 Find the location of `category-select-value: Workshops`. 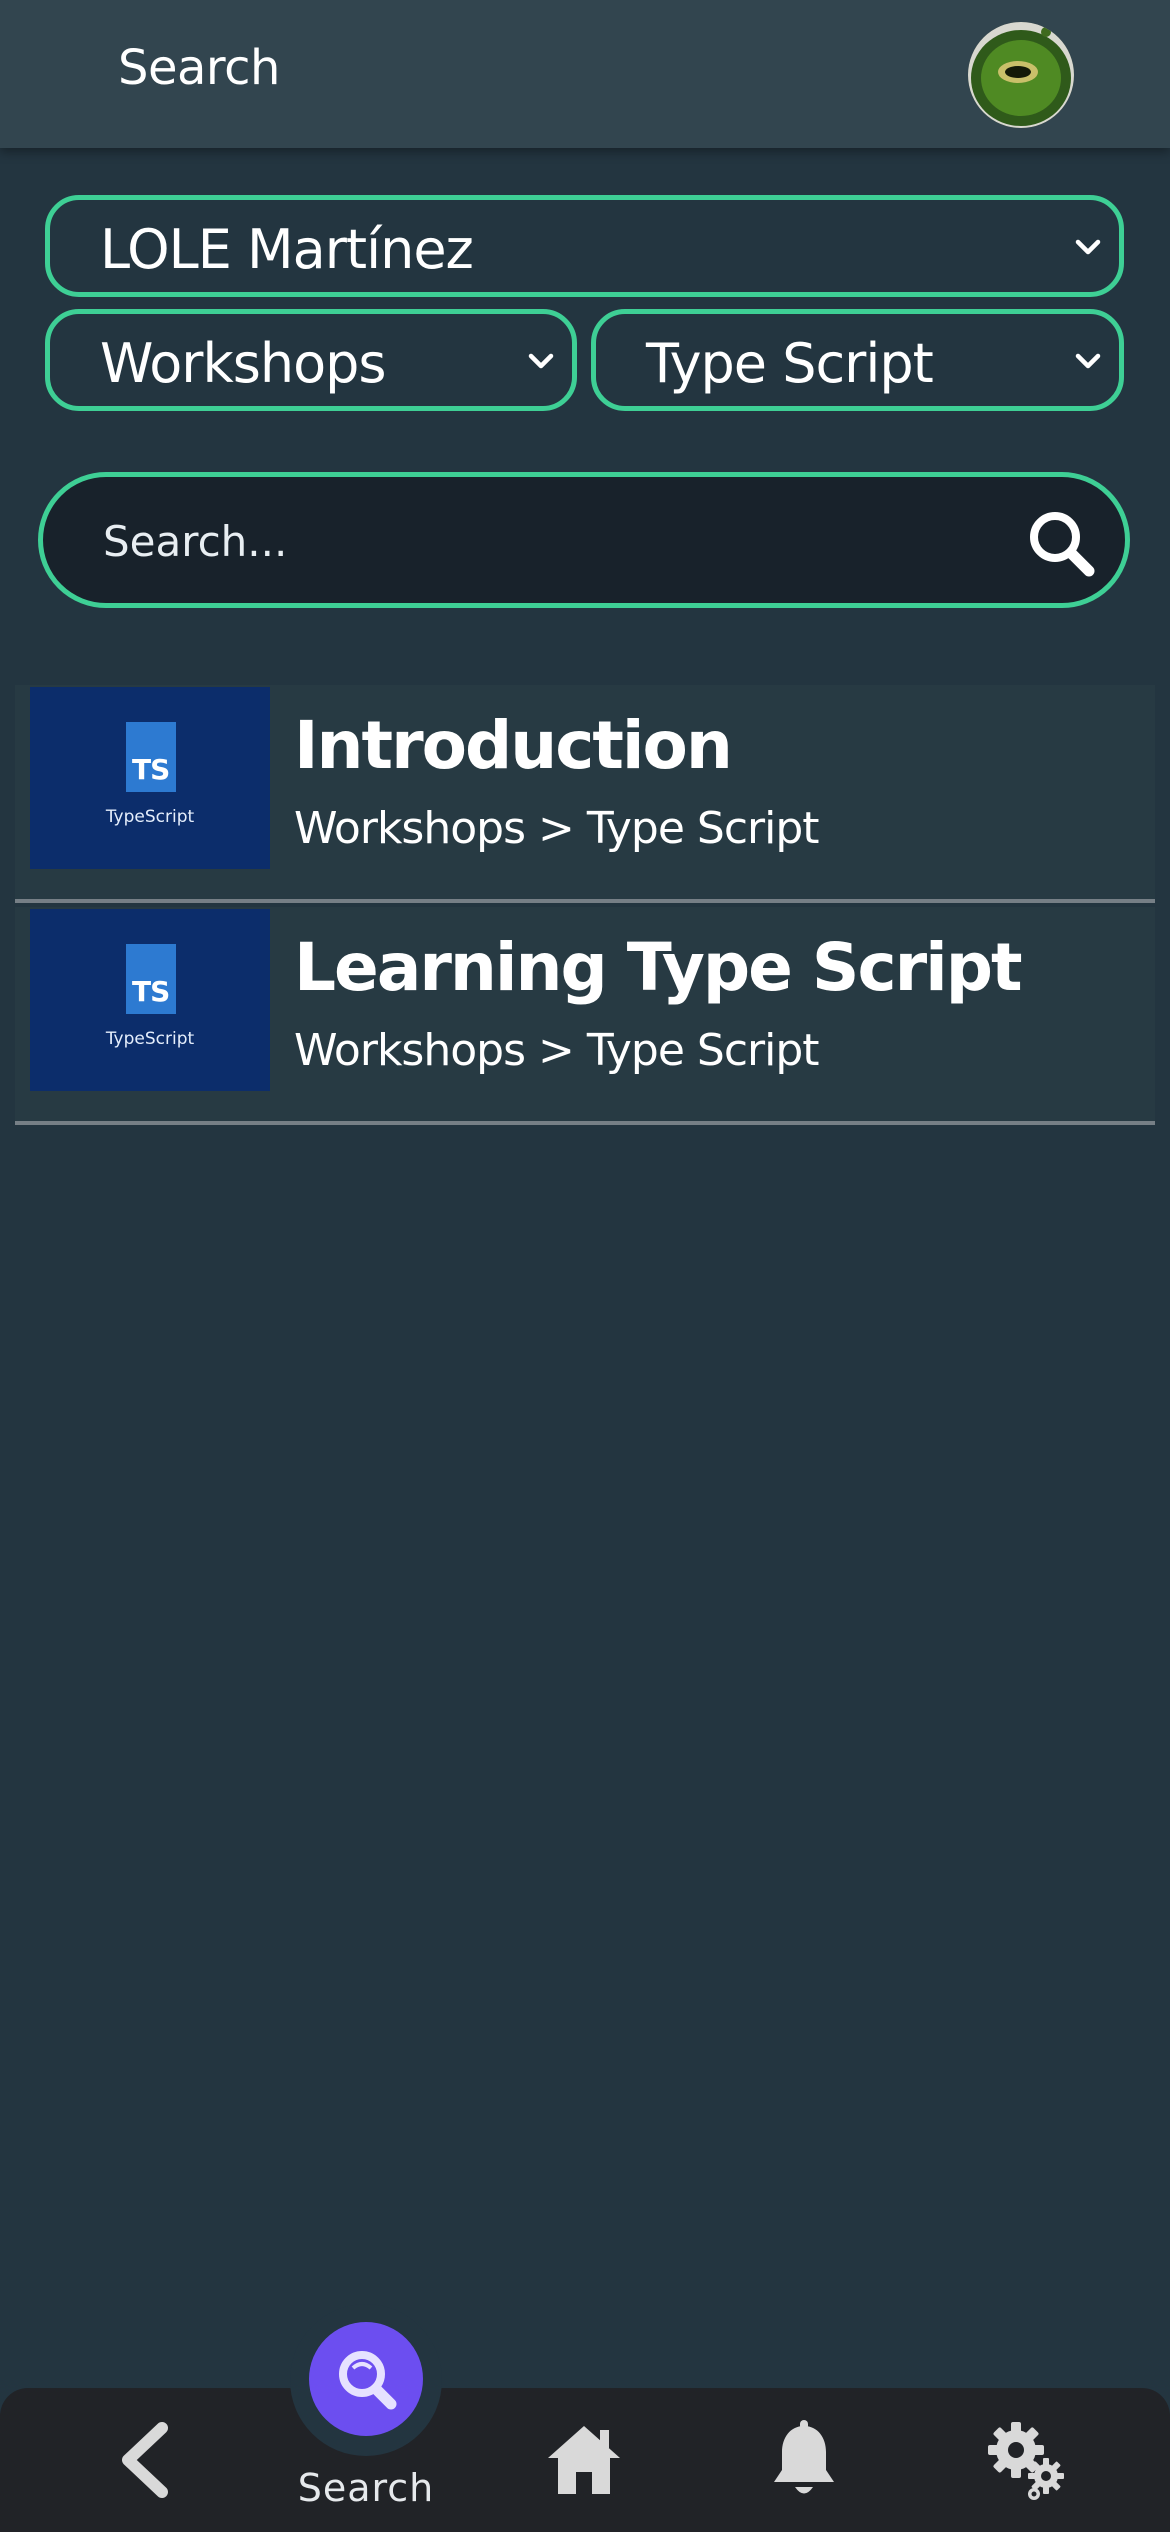

category-select-value: Workshops is located at coordinates (243, 363).